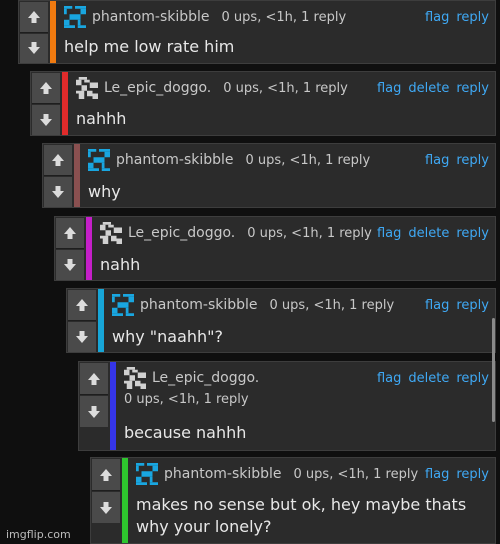  I want to click on comment-text: why "naahh"?, so click(168, 336).